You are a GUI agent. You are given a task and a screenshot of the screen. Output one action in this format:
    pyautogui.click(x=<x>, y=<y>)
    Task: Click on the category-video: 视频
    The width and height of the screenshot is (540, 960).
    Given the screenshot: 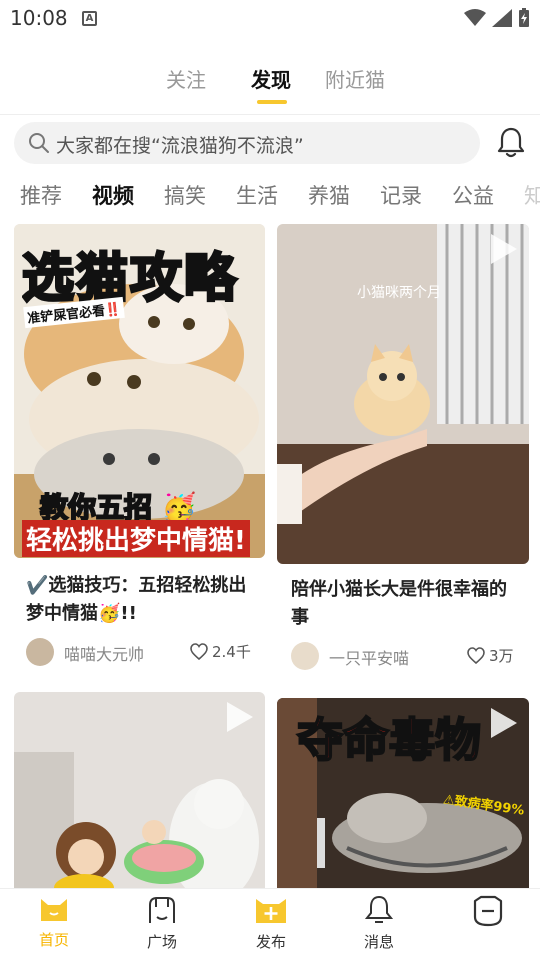 What is the action you would take?
    pyautogui.click(x=113, y=195)
    